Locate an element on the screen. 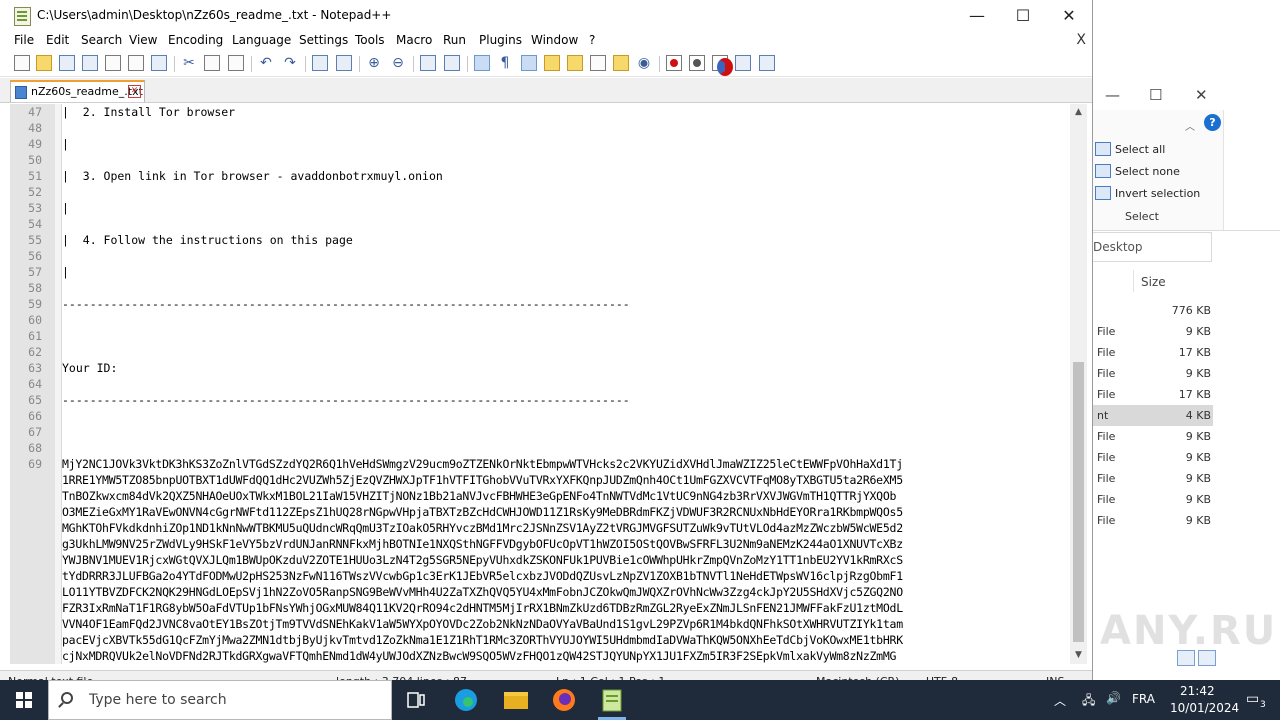 This screenshot has width=1280, height=720. close-all-icon is located at coordinates (136, 63).